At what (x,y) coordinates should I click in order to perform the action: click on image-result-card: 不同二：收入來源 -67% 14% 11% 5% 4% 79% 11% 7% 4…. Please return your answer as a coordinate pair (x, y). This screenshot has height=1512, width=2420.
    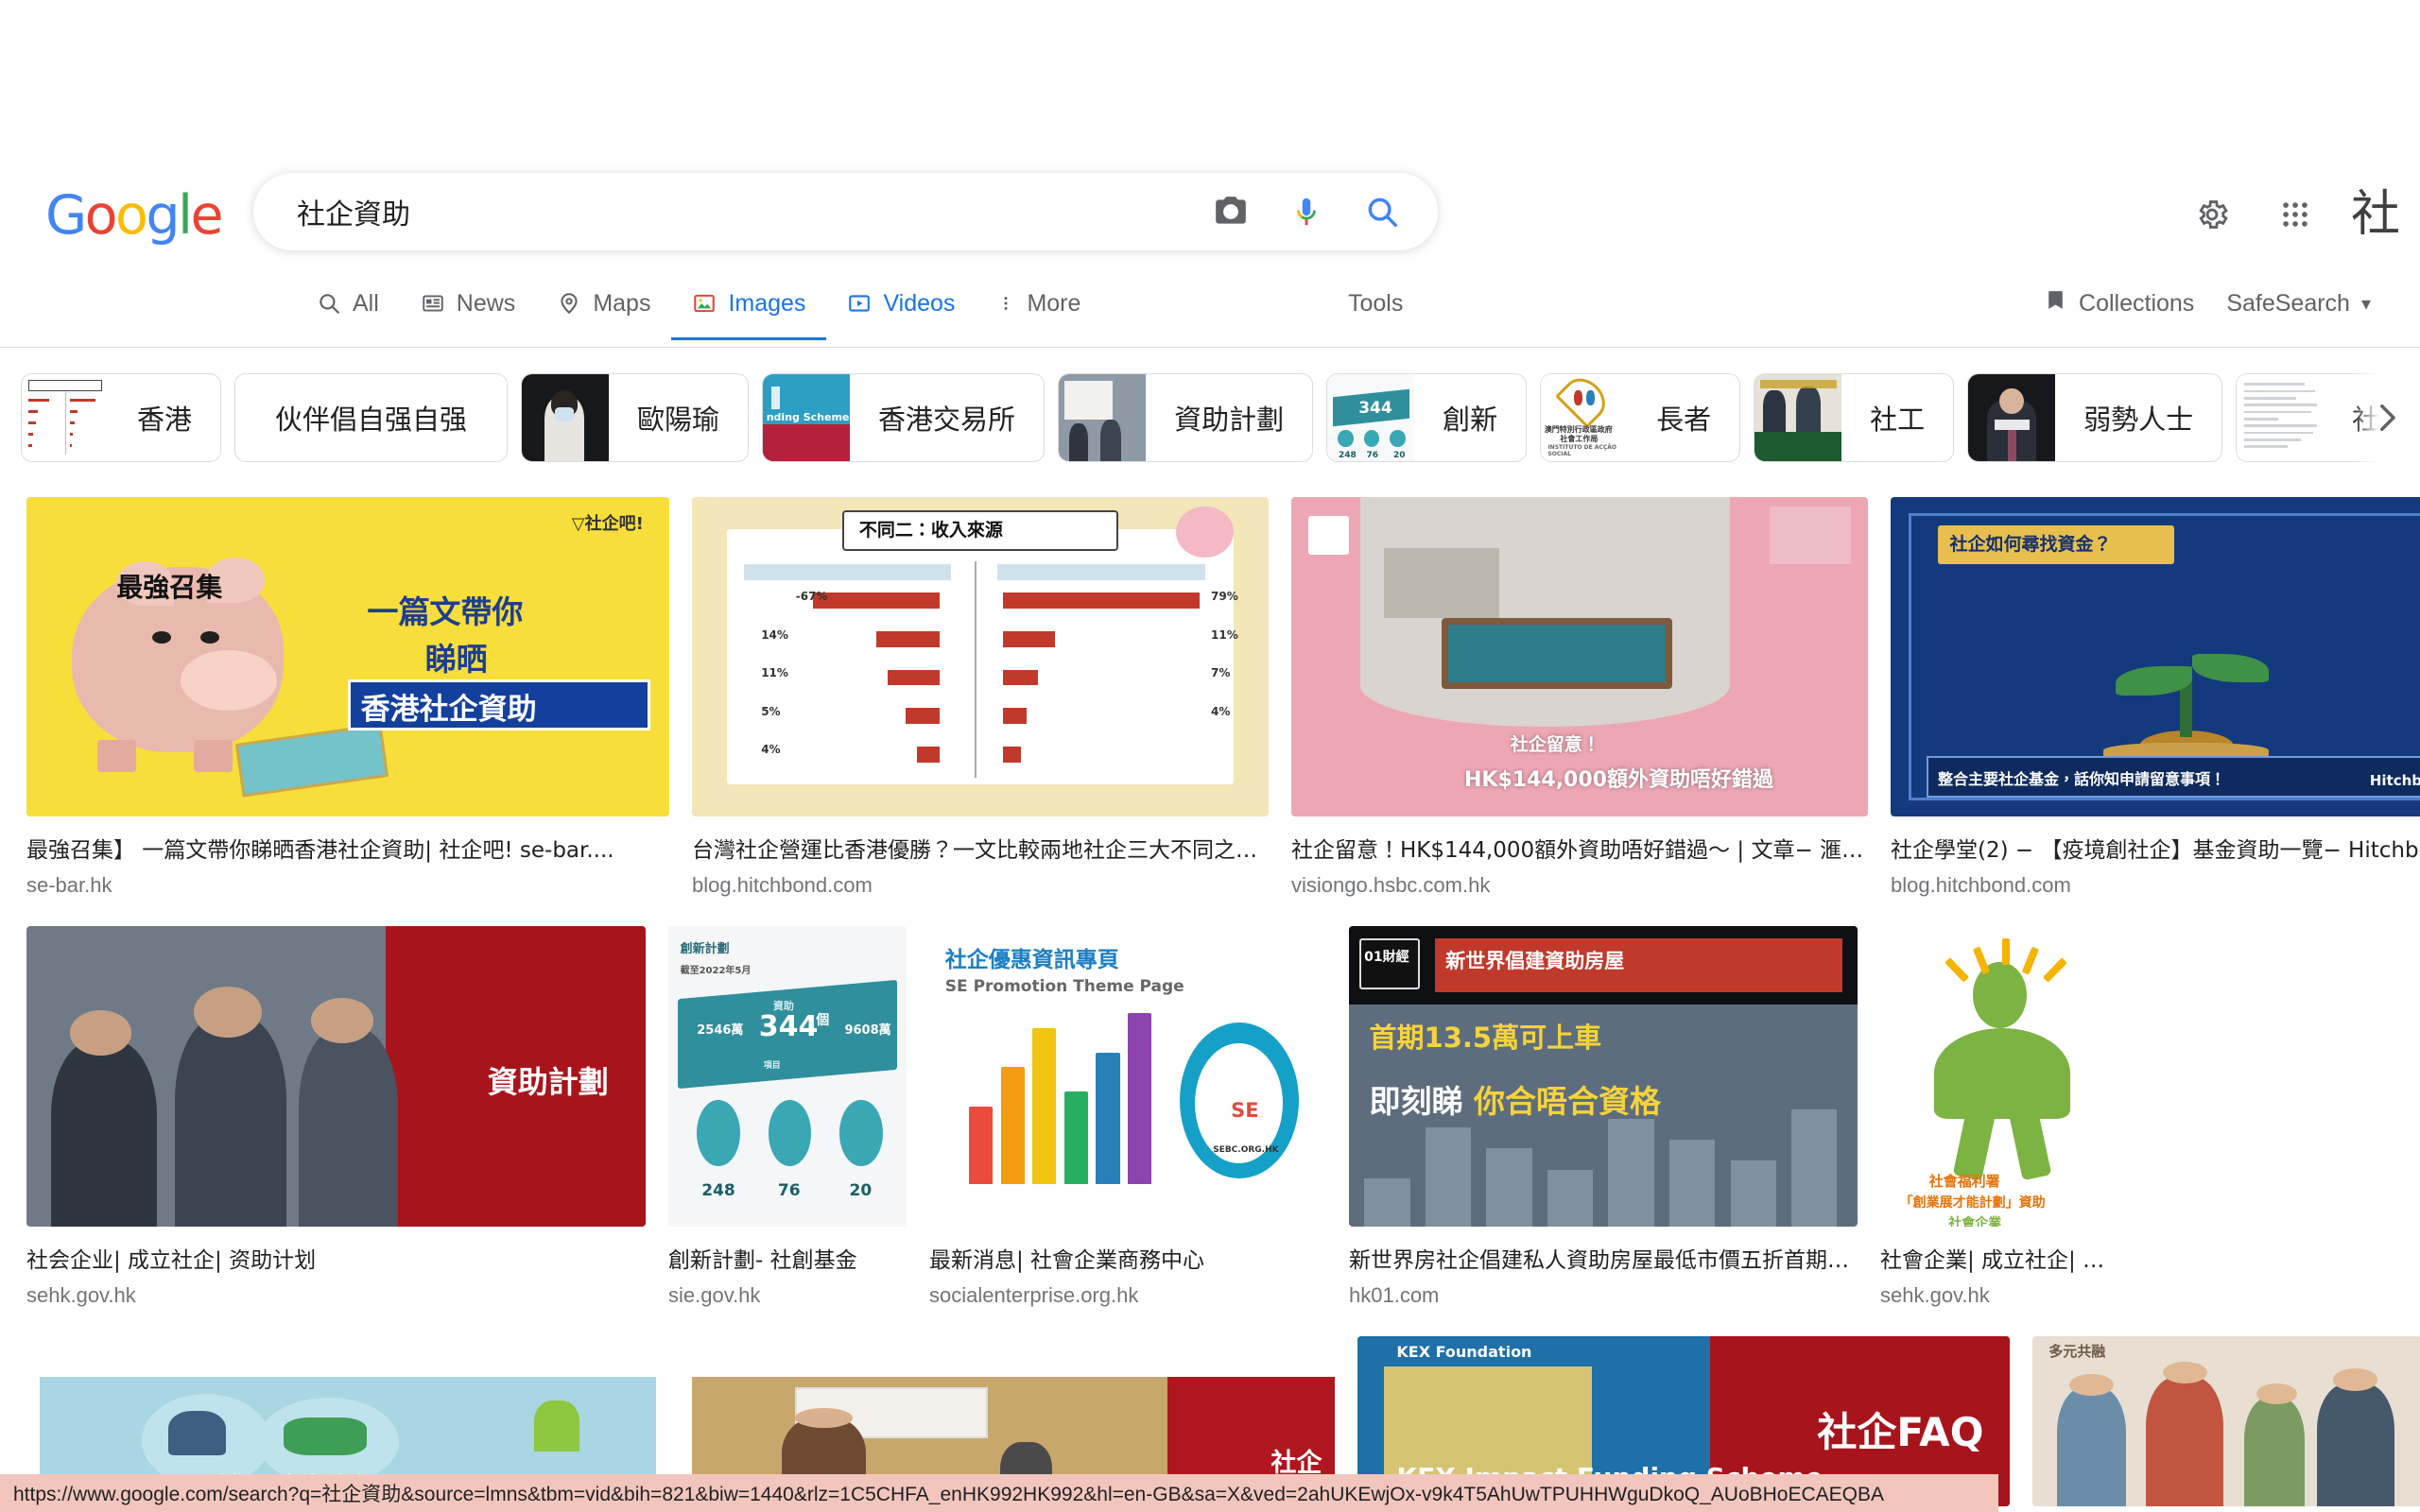
    Looking at the image, I should click on (980, 697).